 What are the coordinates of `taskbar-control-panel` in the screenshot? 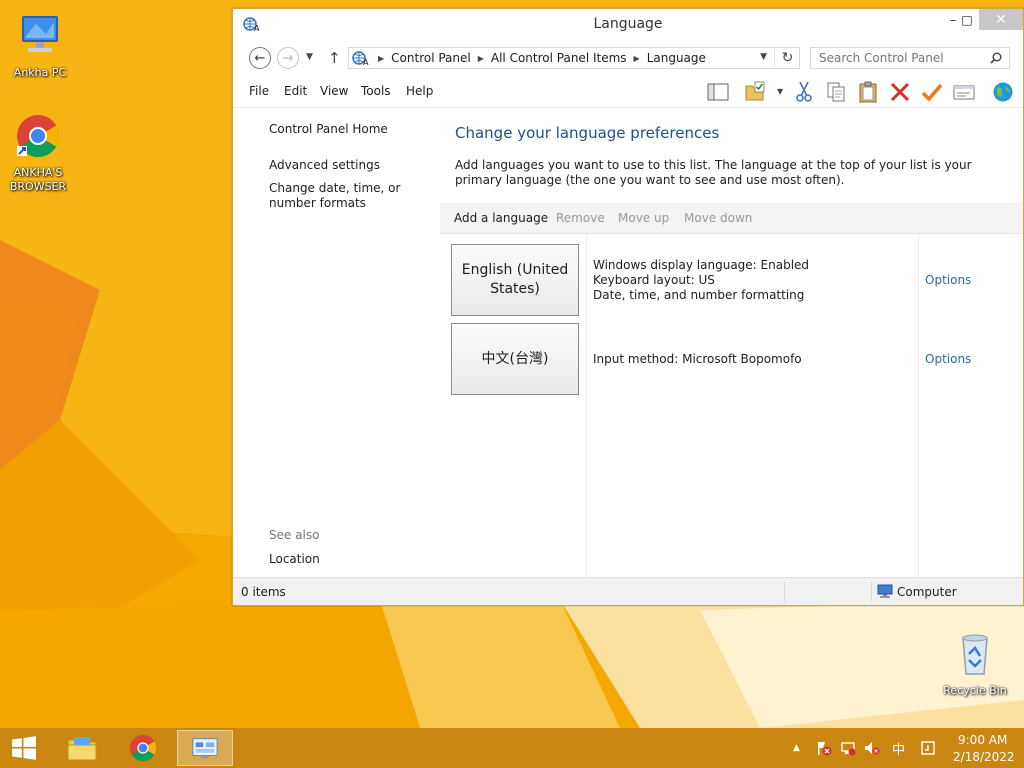 It's located at (205, 748).